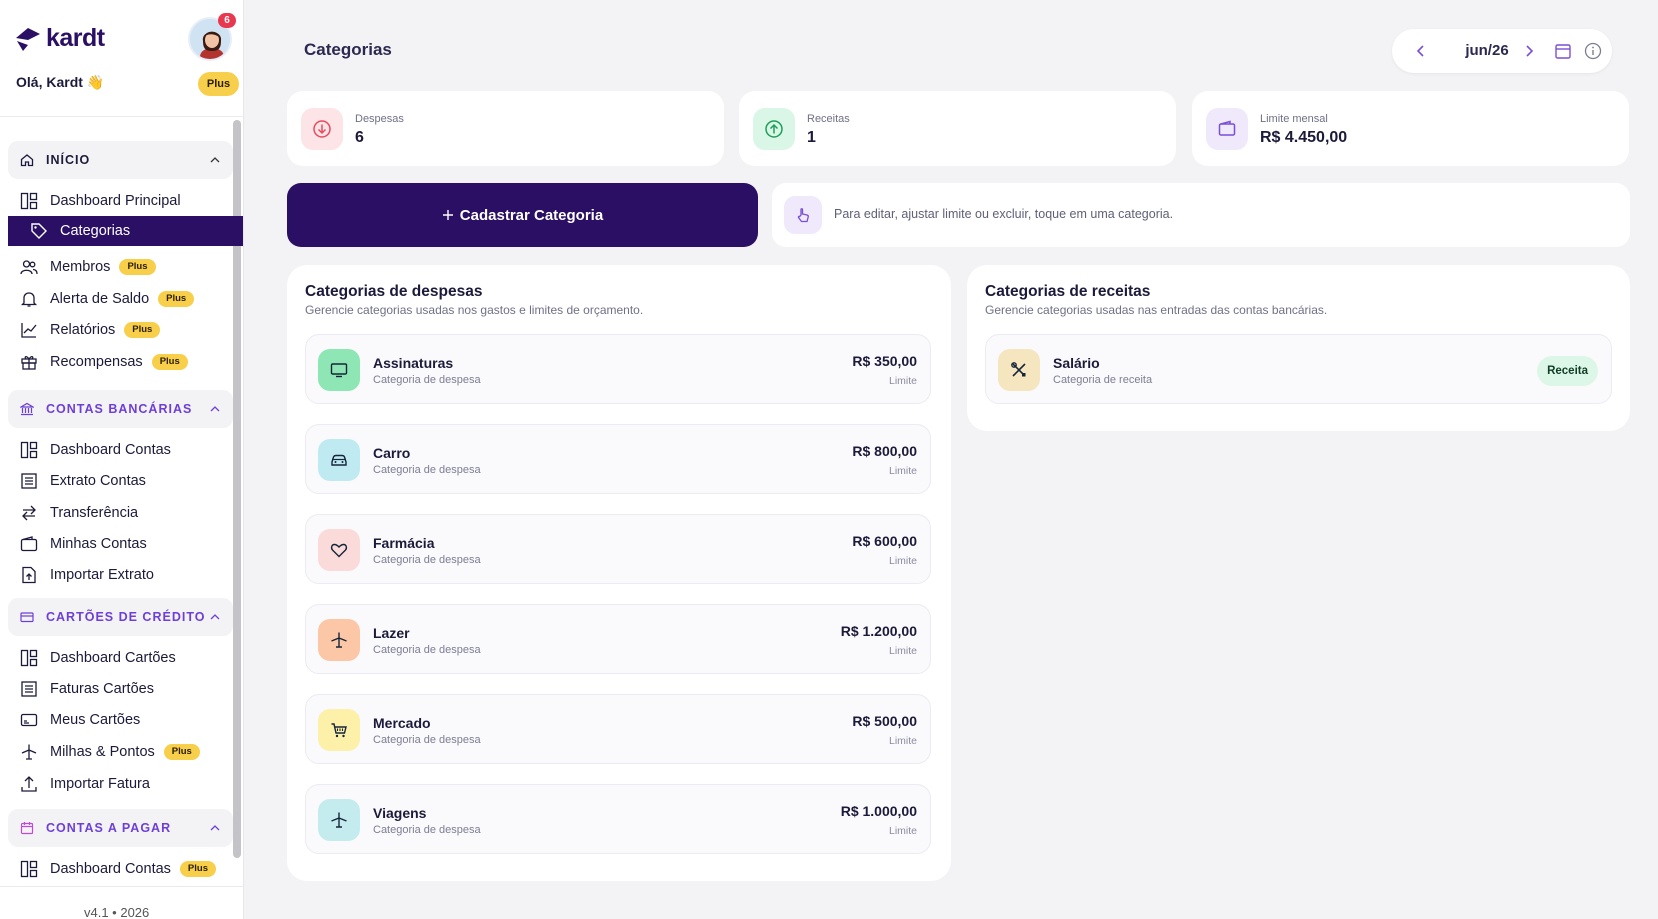 Image resolution: width=1658 pixels, height=919 pixels. What do you see at coordinates (392, 453) in the screenshot?
I see `category-name: Carro` at bounding box center [392, 453].